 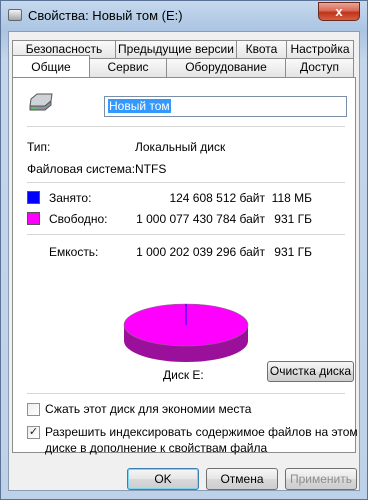 What do you see at coordinates (184, 16) in the screenshot?
I see `title-bar: Свойства: Новый том (E:) x` at bounding box center [184, 16].